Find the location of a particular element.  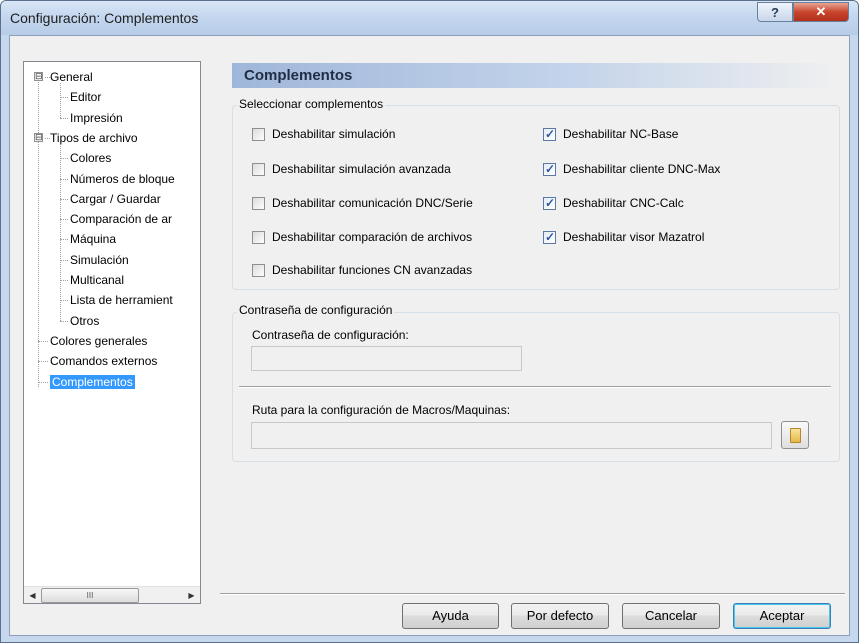

tree-item-label: Impresión is located at coordinates (96, 117).